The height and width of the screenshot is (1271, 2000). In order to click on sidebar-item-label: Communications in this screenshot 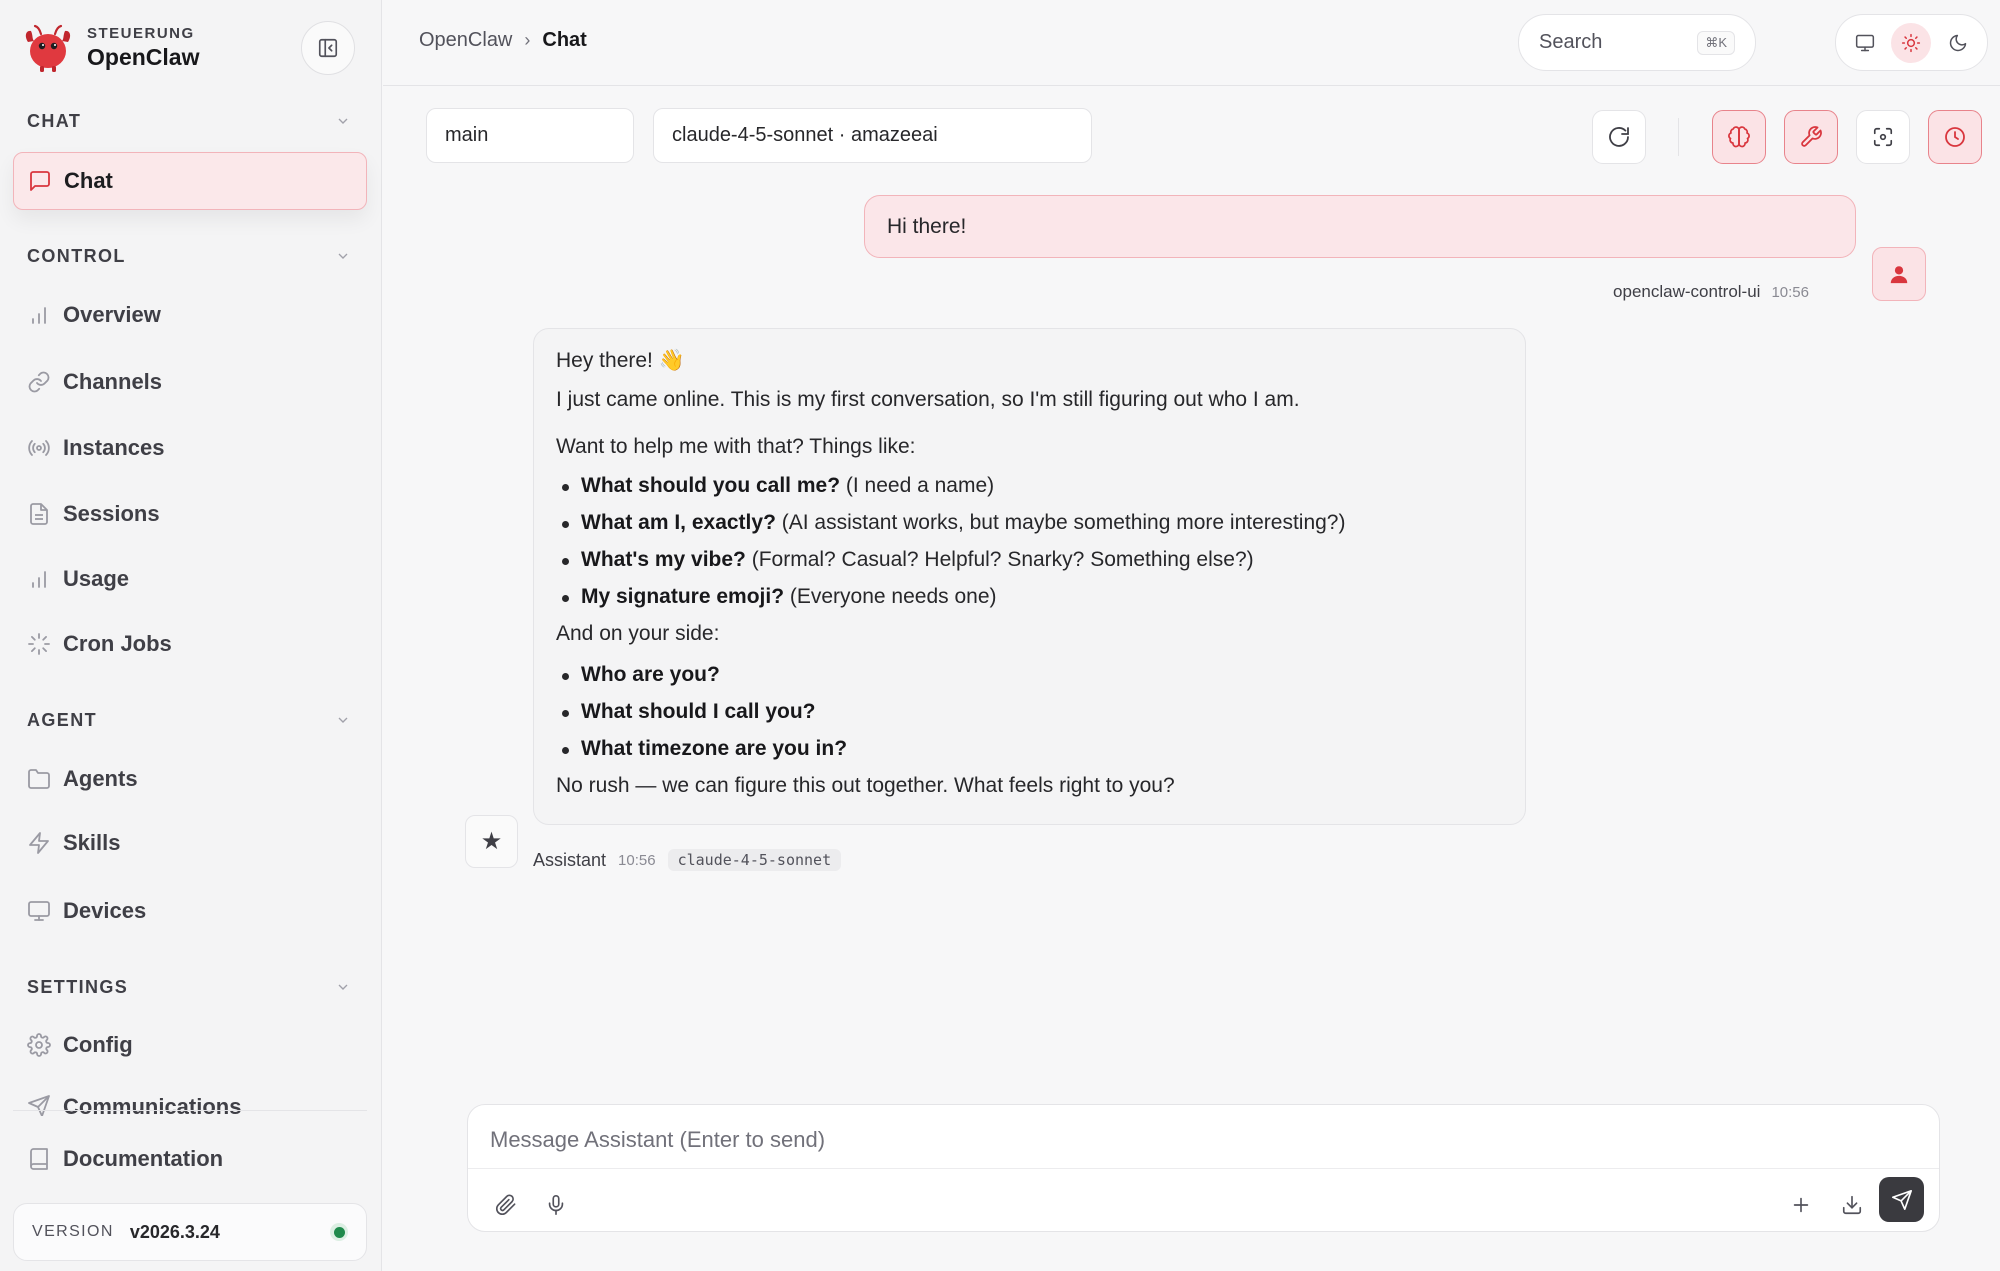, I will do `click(152, 1105)`.